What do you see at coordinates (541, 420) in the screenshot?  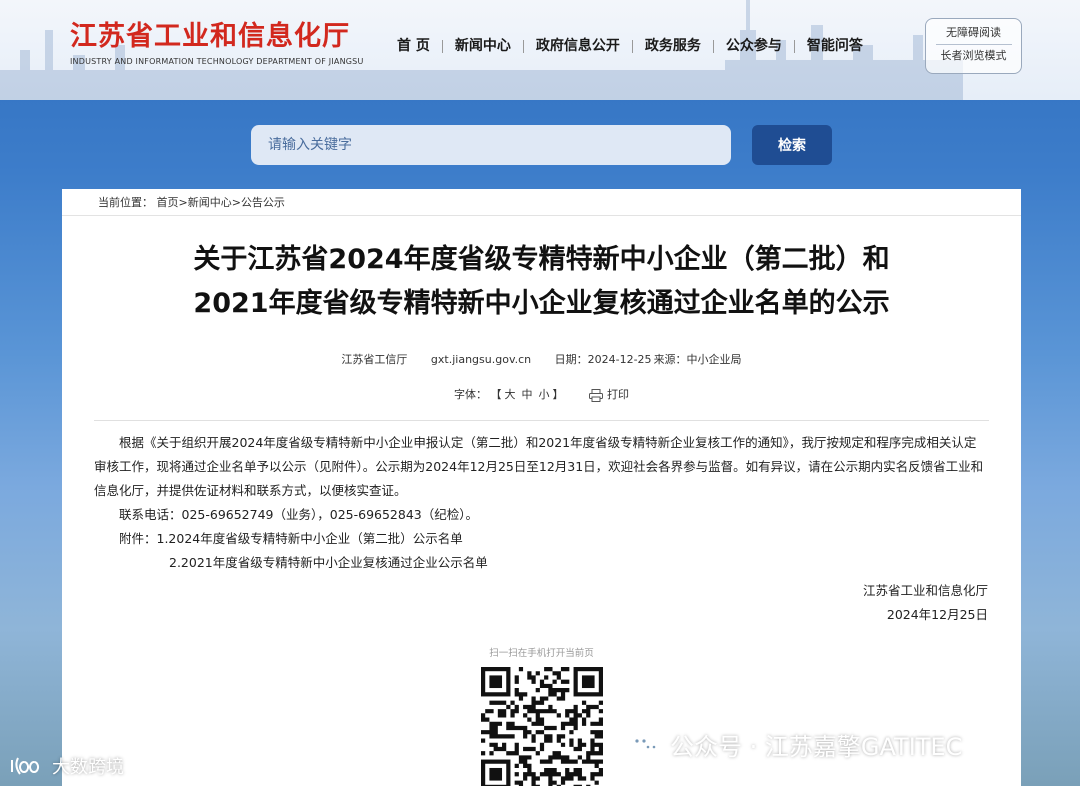 I see `meta-divider` at bounding box center [541, 420].